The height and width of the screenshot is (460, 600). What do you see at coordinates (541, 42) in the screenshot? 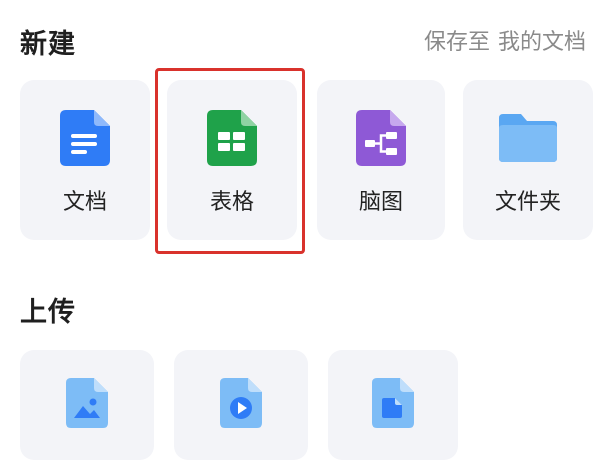
I see `save-to-location: 我的文档` at bounding box center [541, 42].